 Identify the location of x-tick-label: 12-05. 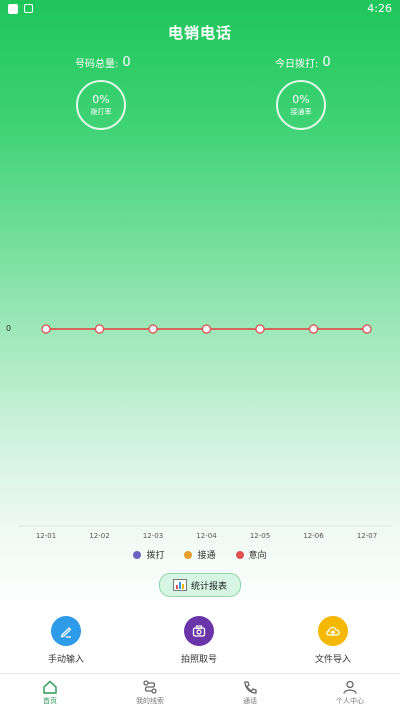
(260, 536).